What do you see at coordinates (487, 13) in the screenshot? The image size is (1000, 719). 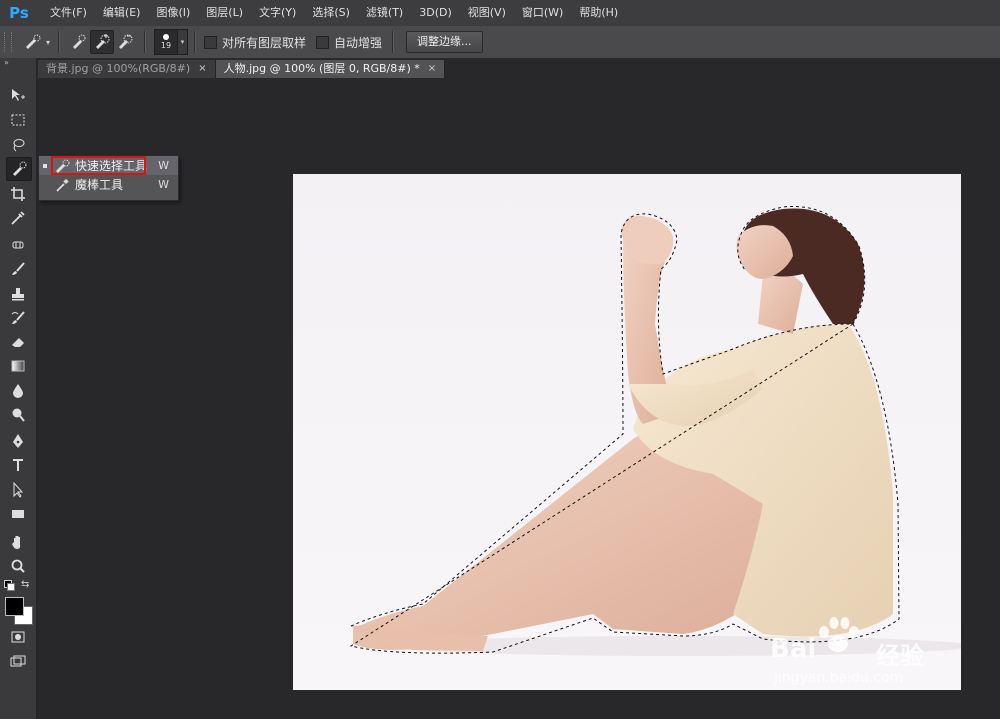 I see `menu-view: 视图(V)` at bounding box center [487, 13].